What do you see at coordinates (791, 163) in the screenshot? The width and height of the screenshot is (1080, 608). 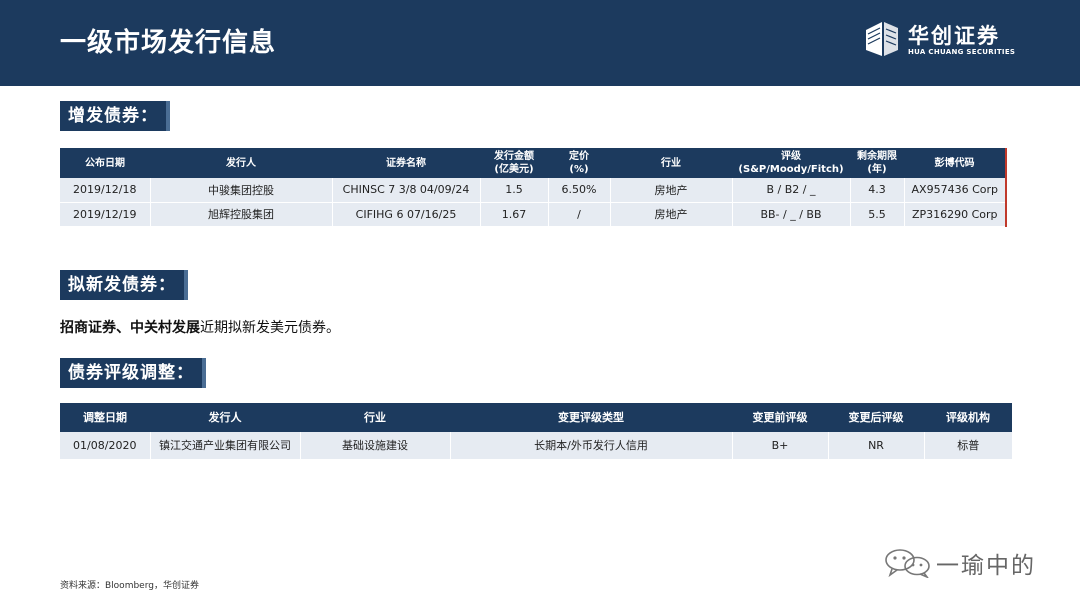 I see `column-header: 评级 (S&P/Moody/Fitch)` at bounding box center [791, 163].